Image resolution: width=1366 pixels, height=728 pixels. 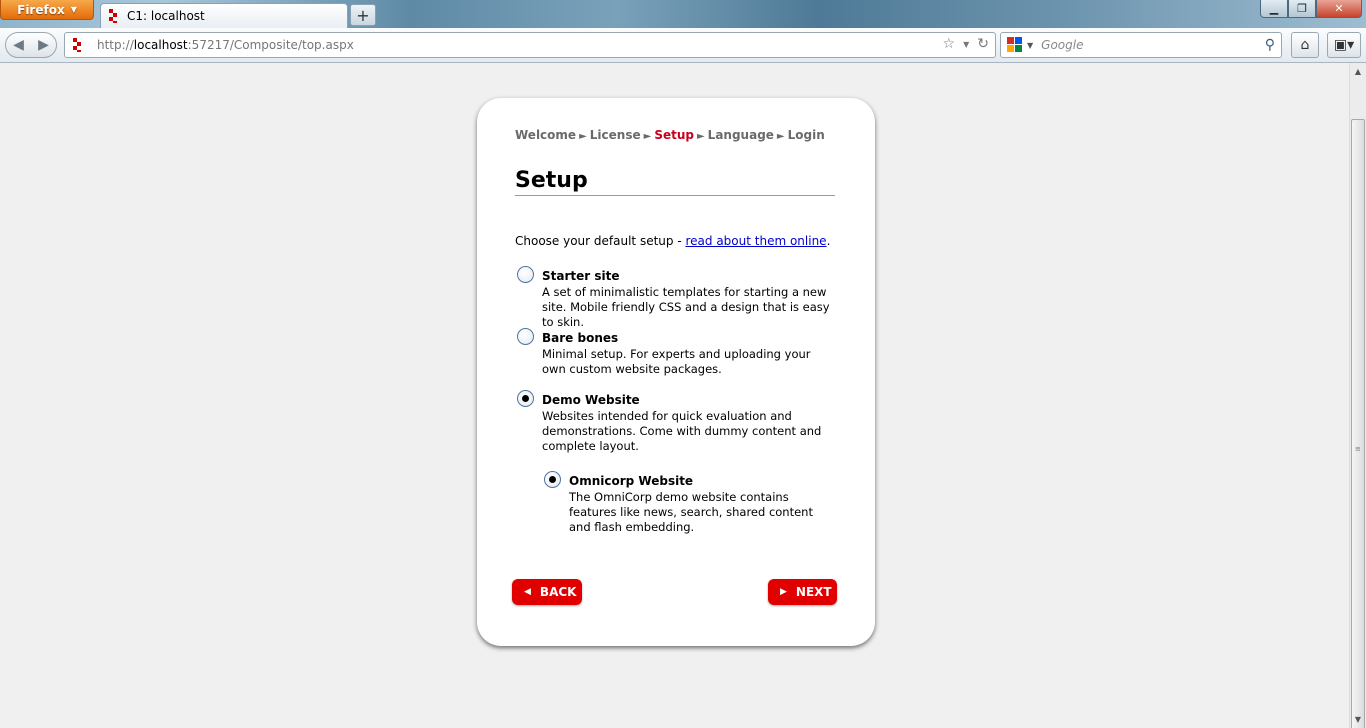 I want to click on chevron-down-icon: ▼, so click(x=73, y=9).